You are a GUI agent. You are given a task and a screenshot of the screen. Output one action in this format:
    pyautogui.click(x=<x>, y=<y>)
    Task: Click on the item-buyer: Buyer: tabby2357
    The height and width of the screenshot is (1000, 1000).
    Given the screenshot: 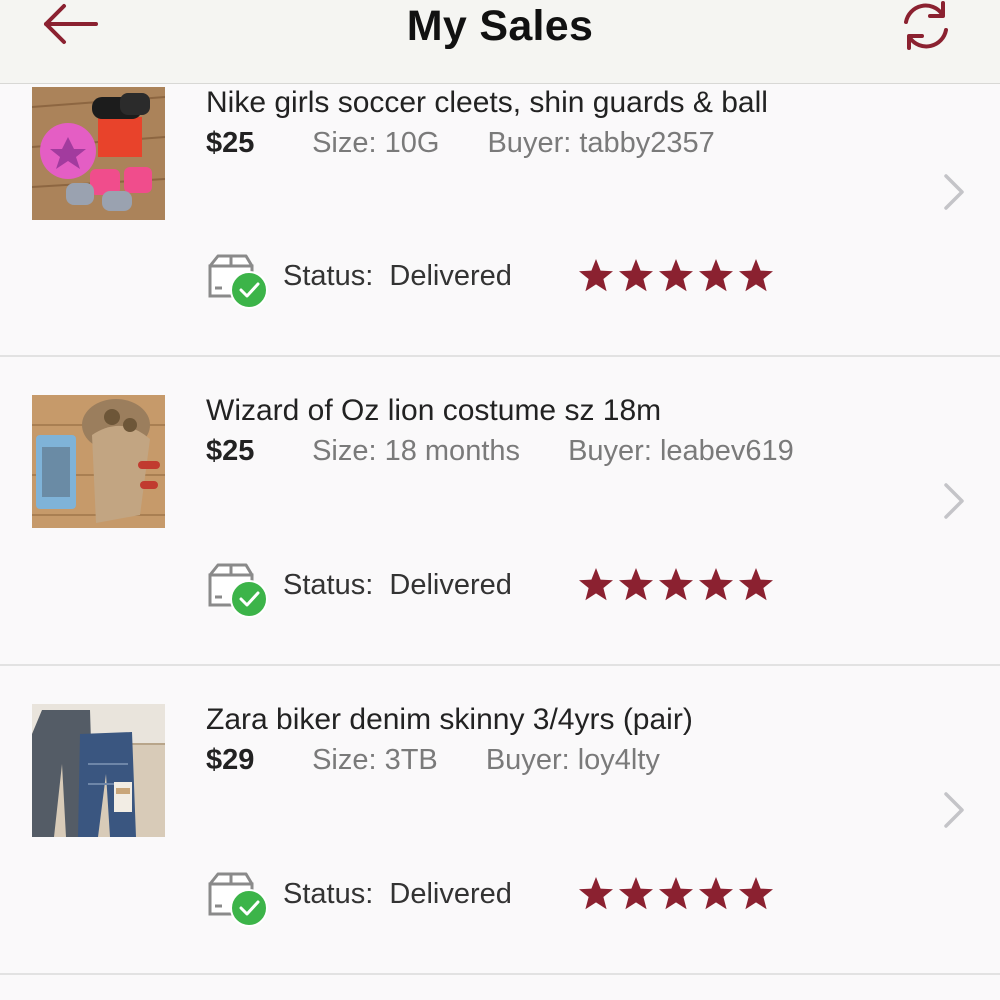 What is the action you would take?
    pyautogui.click(x=601, y=143)
    